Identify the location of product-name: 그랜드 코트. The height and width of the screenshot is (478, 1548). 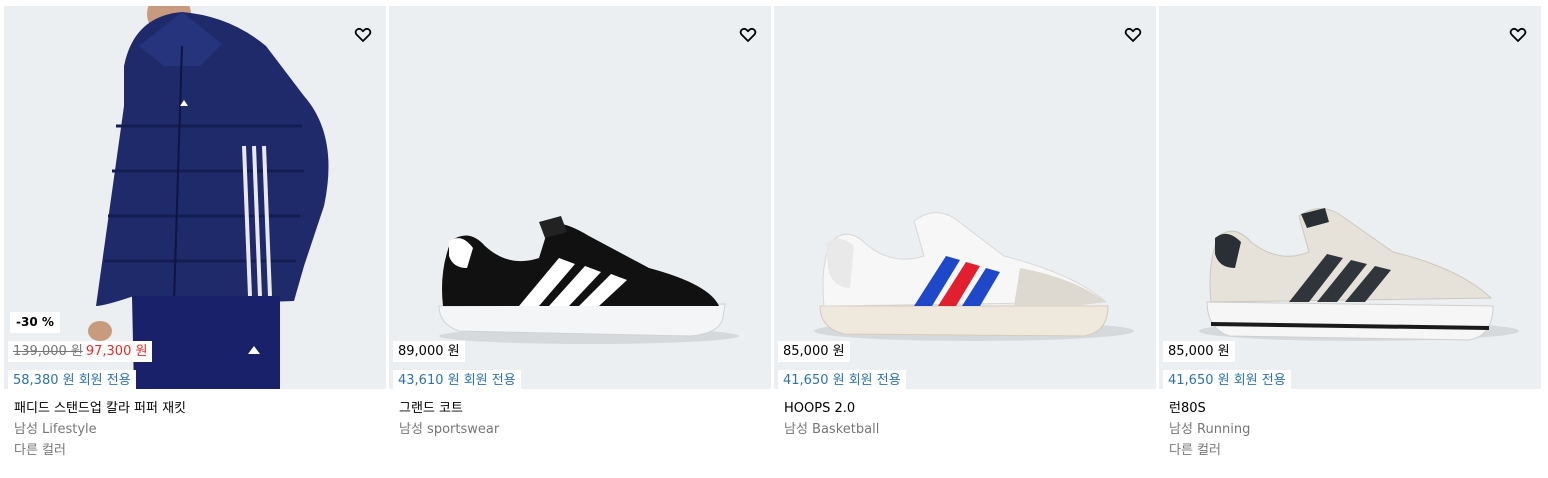
(585, 409).